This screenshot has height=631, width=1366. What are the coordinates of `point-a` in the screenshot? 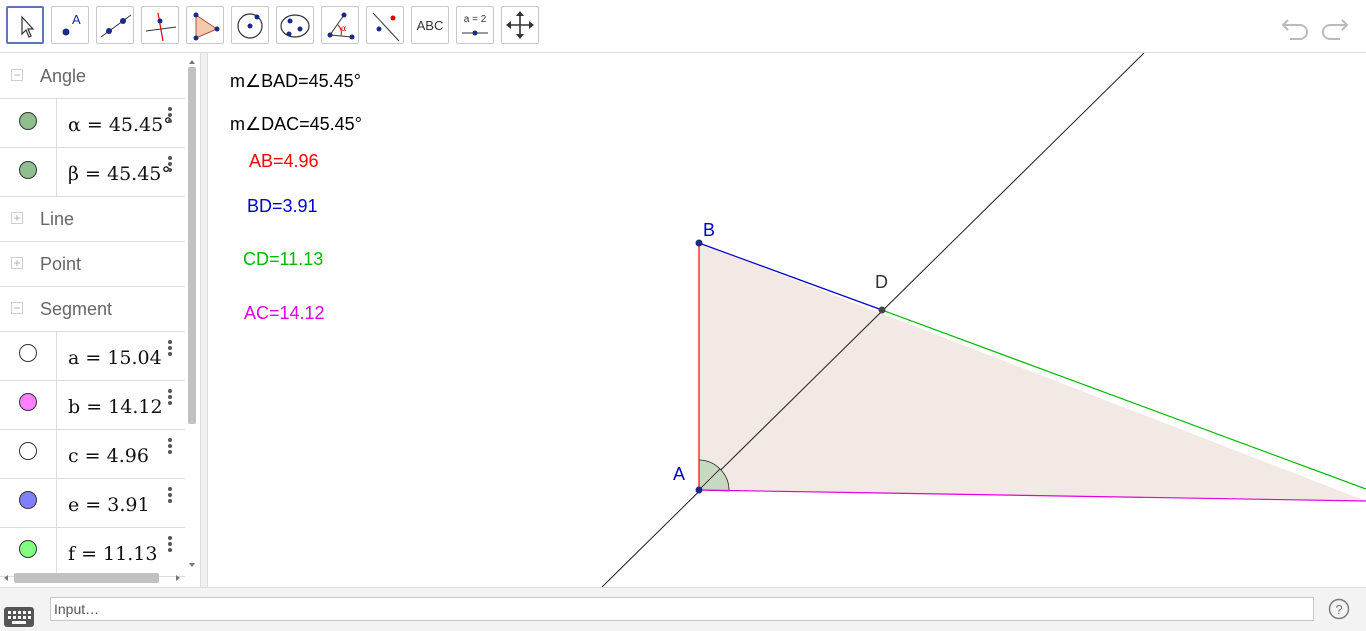 It's located at (699, 490).